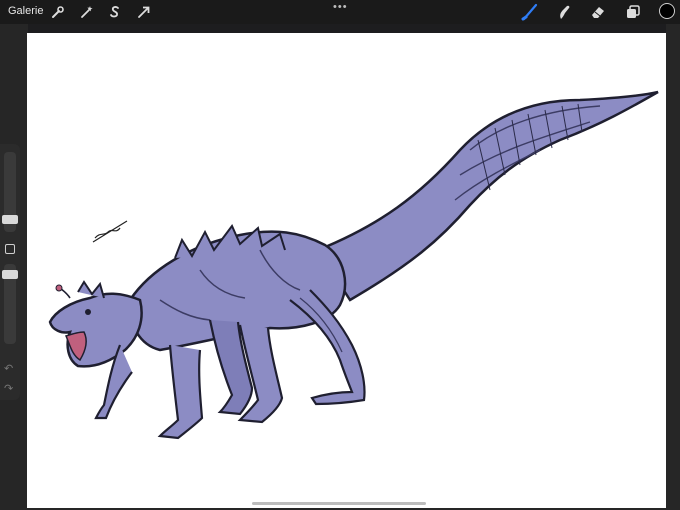 This screenshot has height=510, width=680. What do you see at coordinates (673, 267) in the screenshot?
I see `workspace-right-margin` at bounding box center [673, 267].